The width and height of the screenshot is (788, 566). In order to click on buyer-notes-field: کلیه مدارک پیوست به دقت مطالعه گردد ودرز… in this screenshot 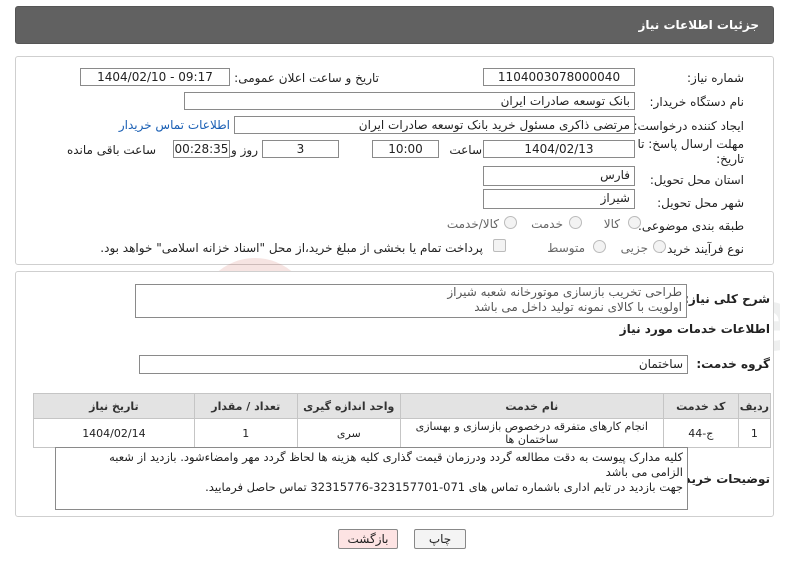, I will do `click(371, 478)`.